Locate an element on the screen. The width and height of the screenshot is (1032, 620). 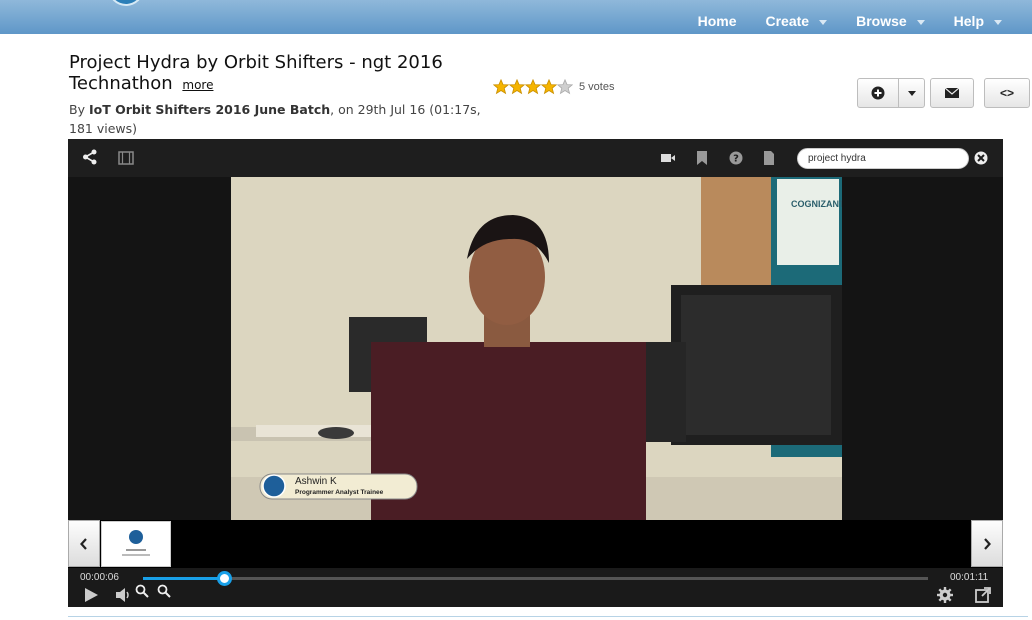
duration-time: 00:01:11 is located at coordinates (969, 577).